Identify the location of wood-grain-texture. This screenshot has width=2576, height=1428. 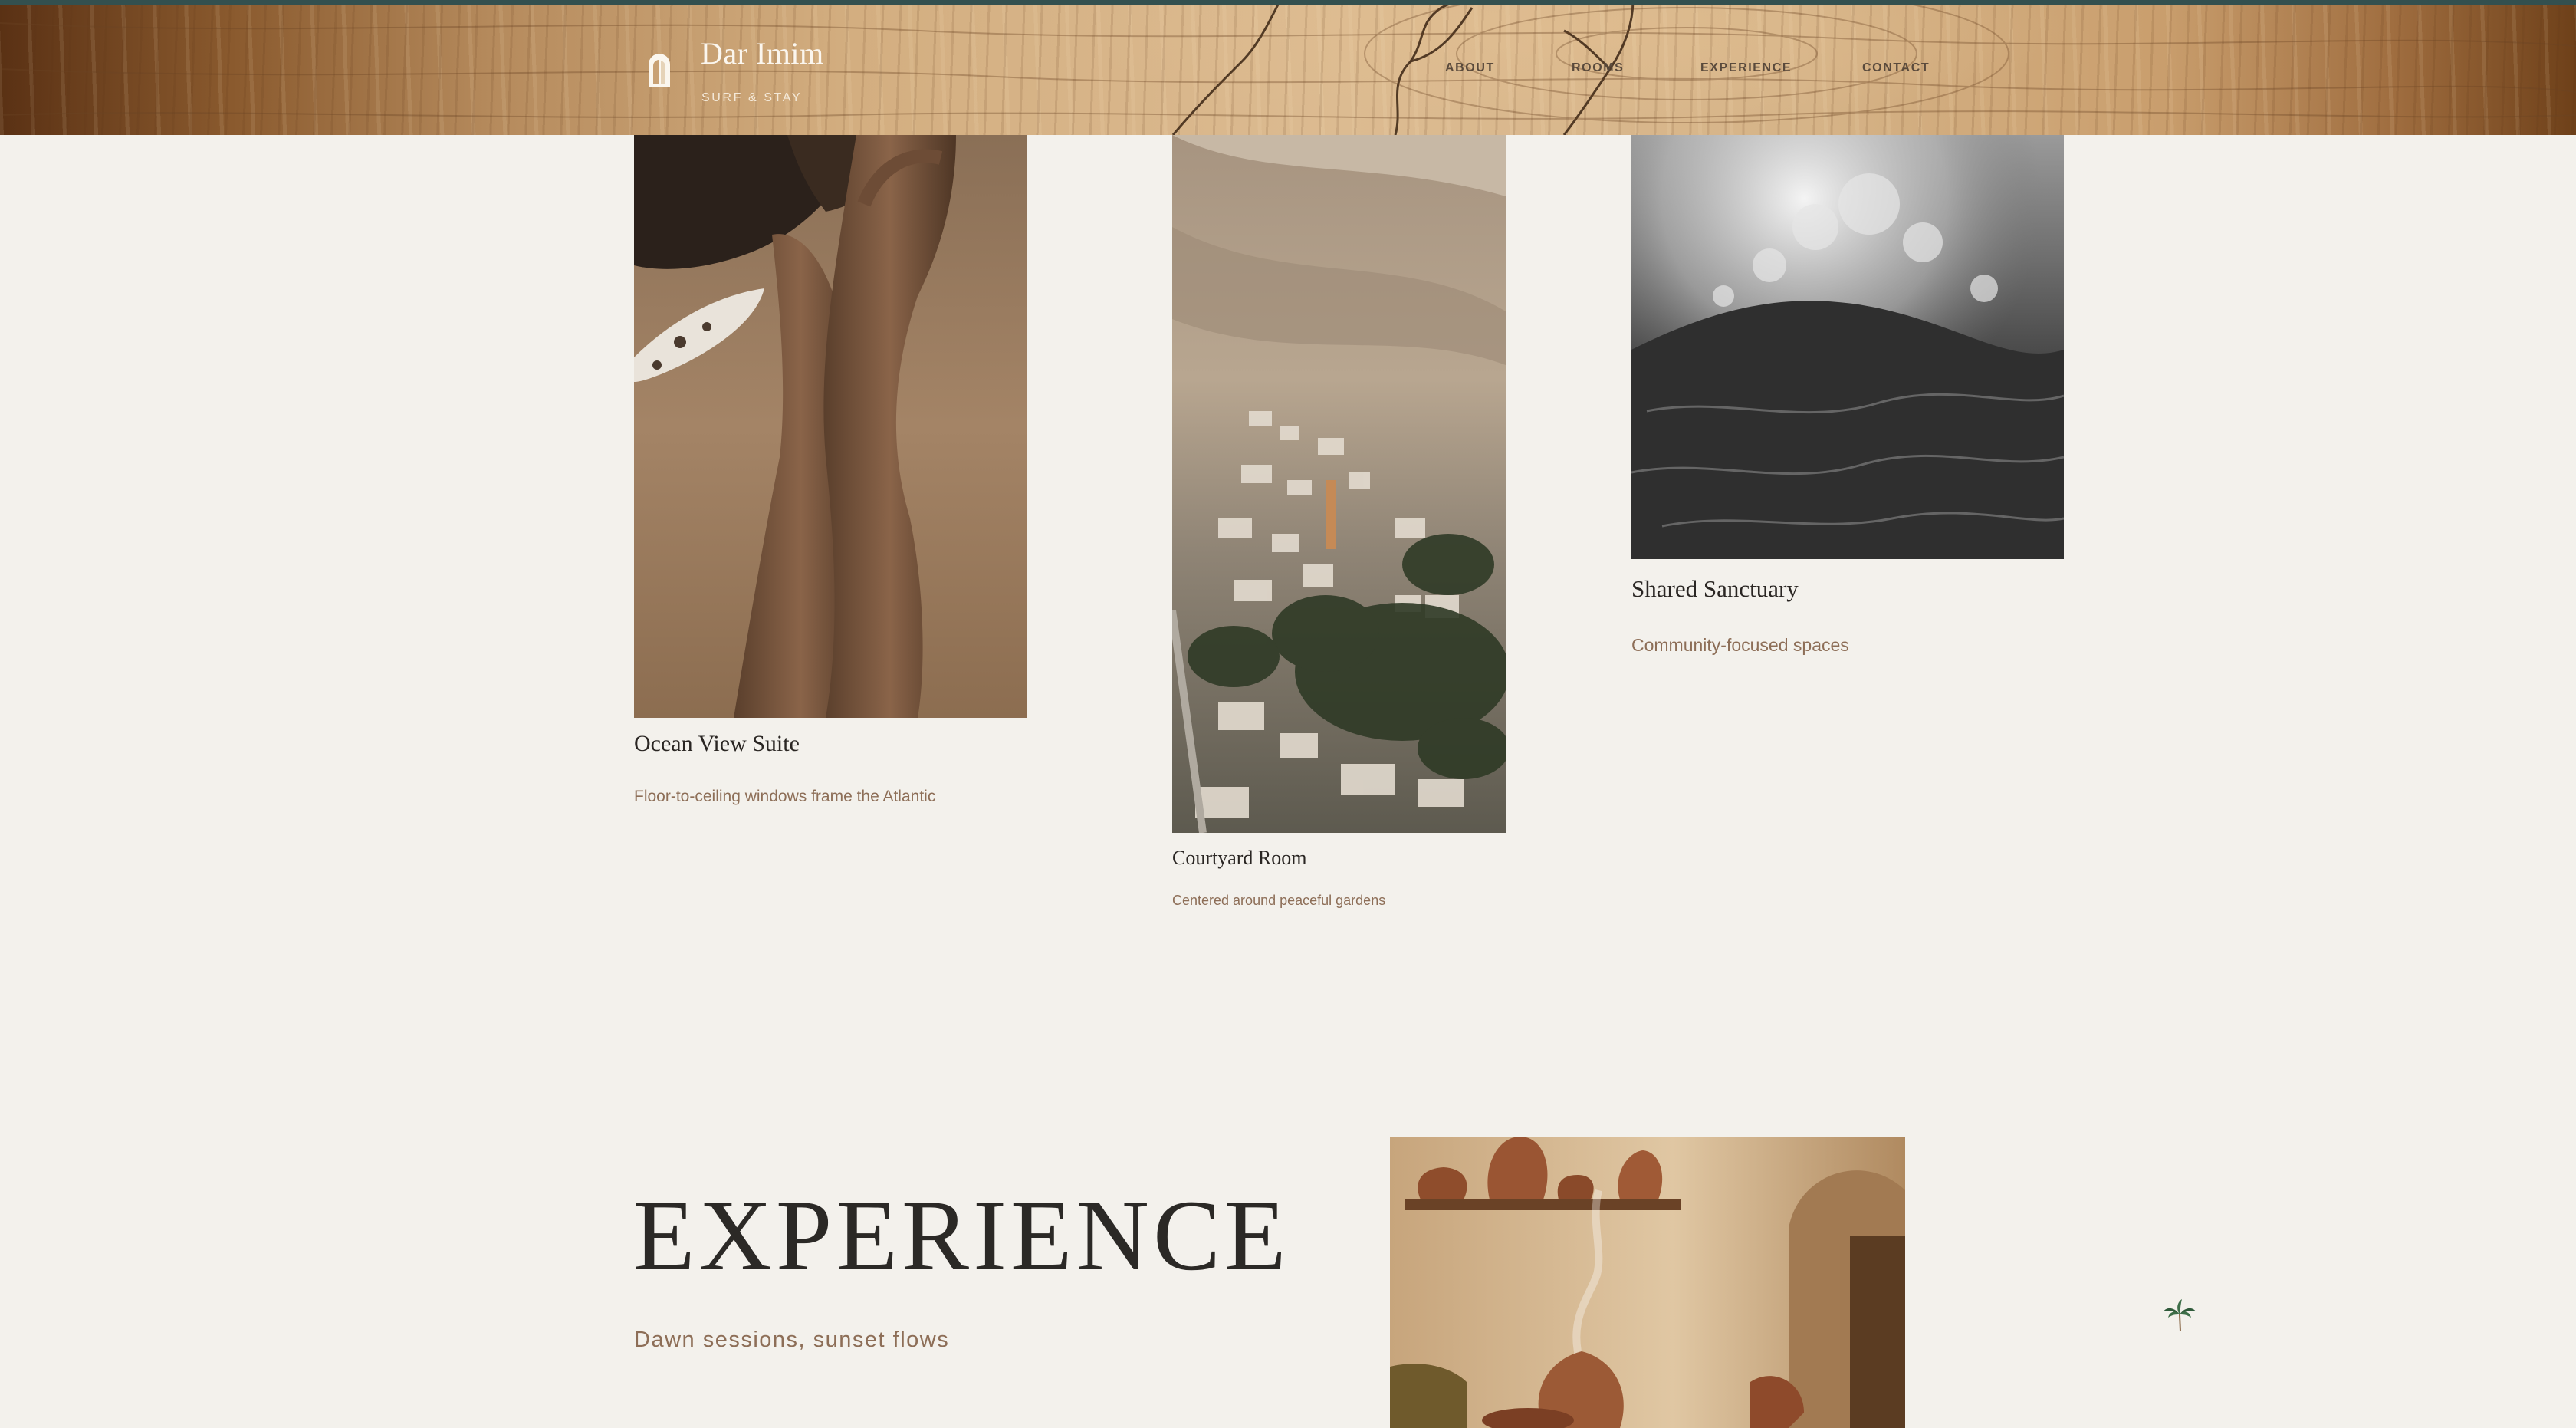
(1288, 67).